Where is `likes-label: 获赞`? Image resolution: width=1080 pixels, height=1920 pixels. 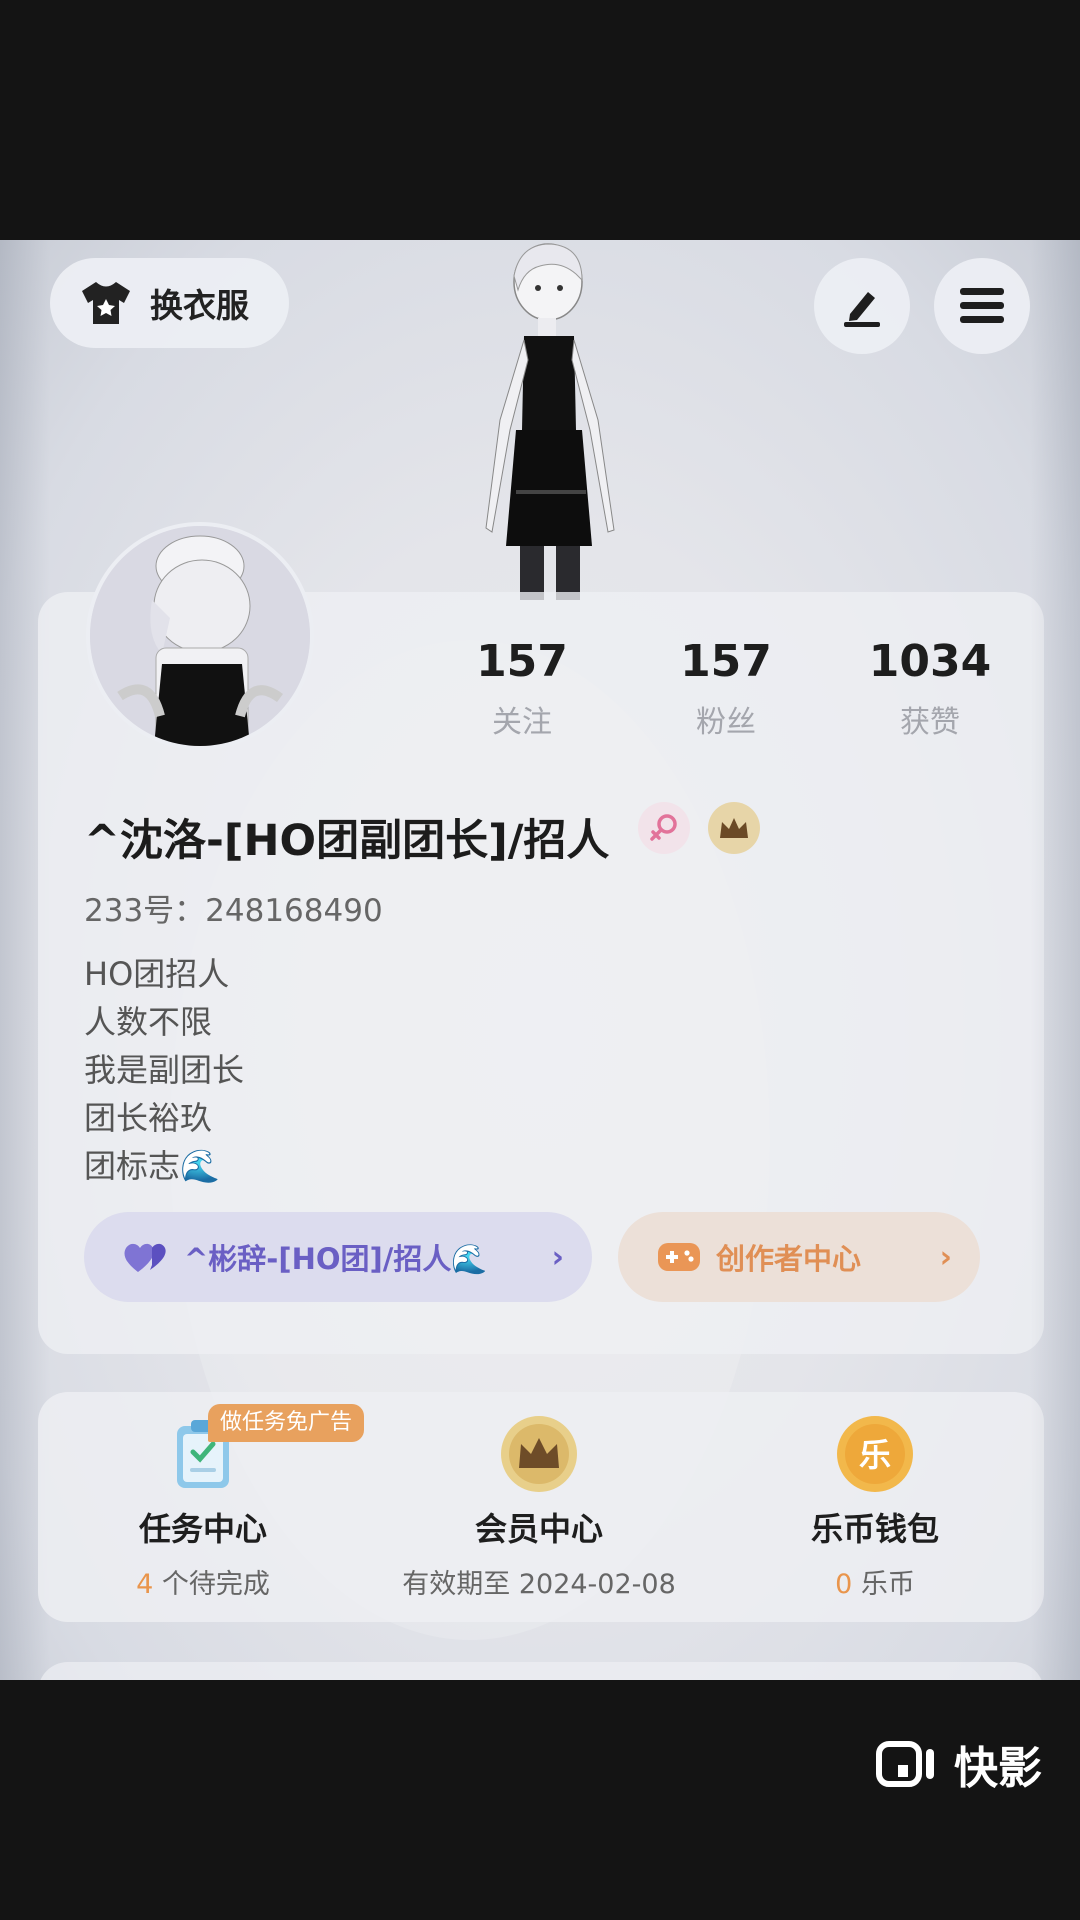 likes-label: 获赞 is located at coordinates (930, 722).